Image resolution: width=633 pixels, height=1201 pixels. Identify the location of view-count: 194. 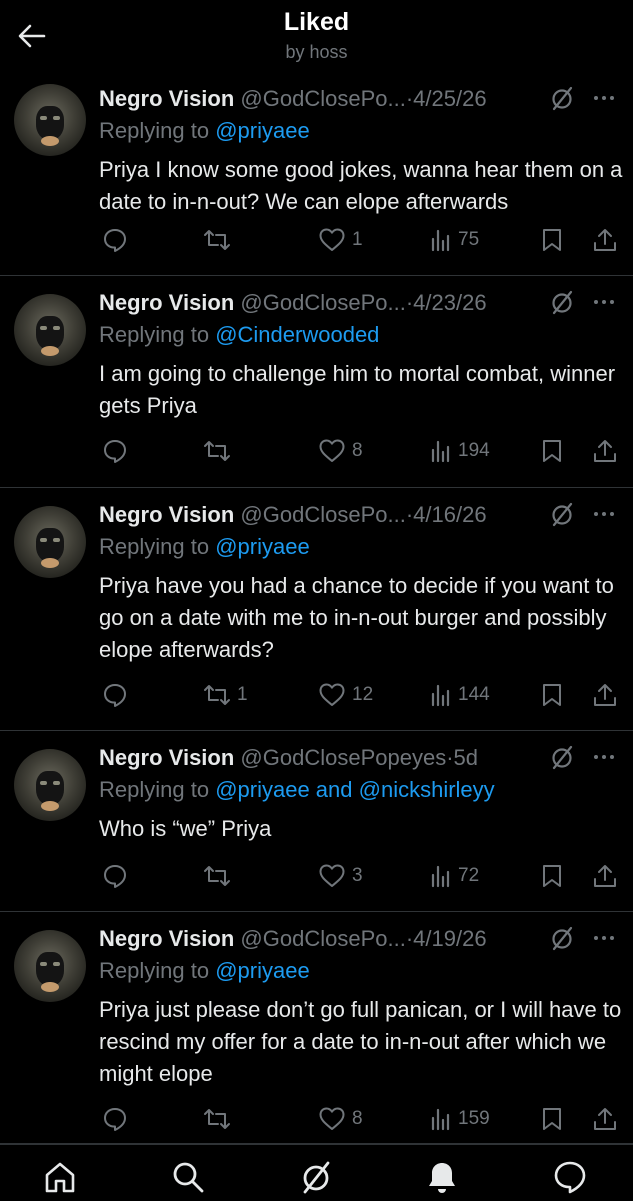
(474, 450).